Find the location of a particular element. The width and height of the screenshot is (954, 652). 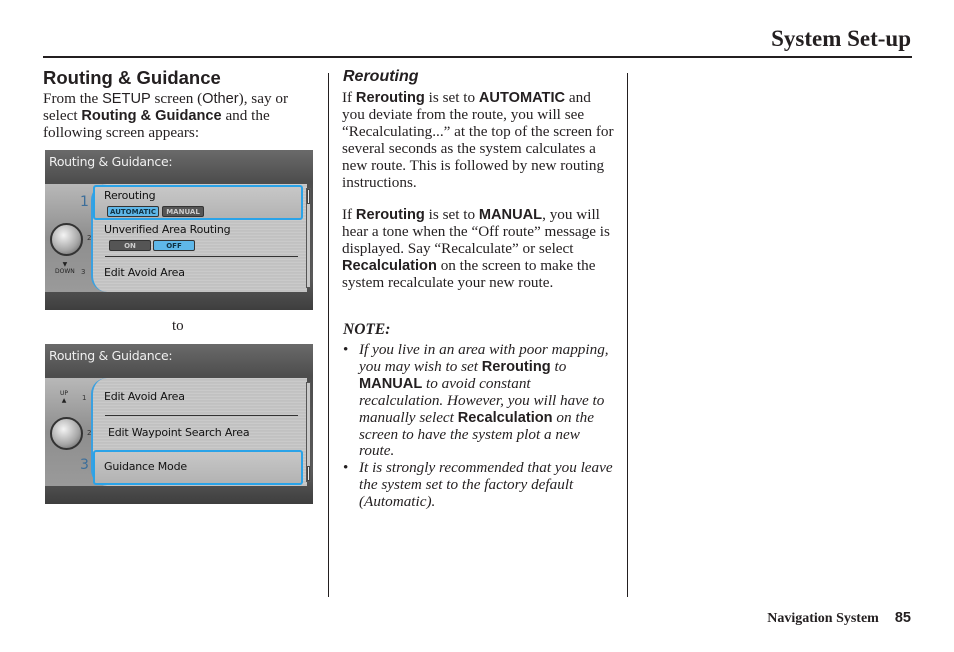

menu-item-unverified-area-routing: Unverified Area Routing is located at coordinates (167, 229).